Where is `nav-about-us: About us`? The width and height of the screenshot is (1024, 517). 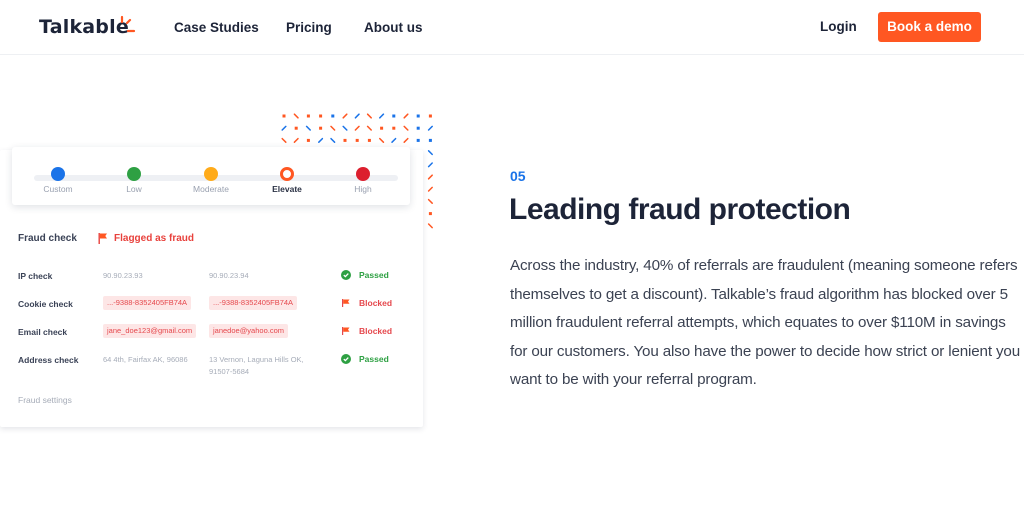
nav-about-us: About us is located at coordinates (393, 27).